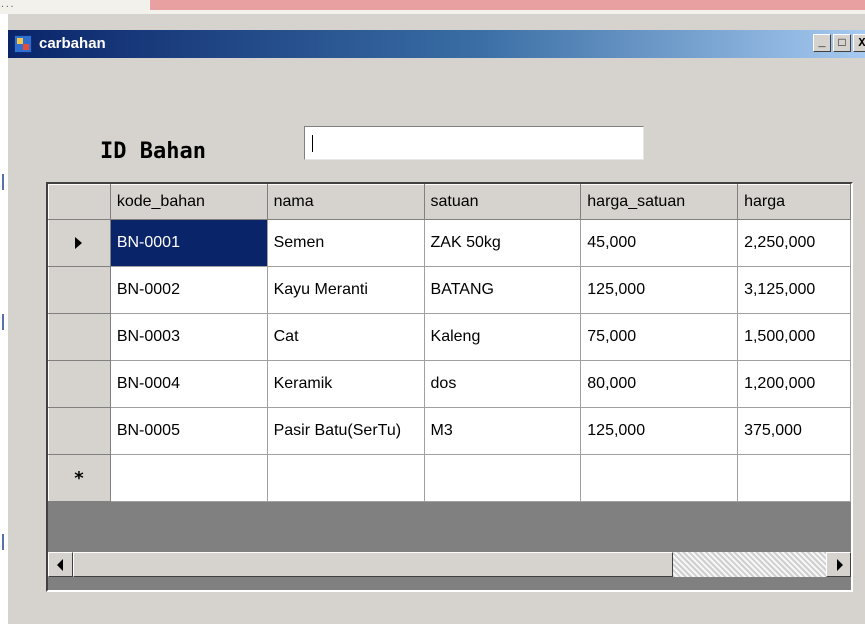  I want to click on cell-kode-bahan: BN-0002, so click(188, 290).